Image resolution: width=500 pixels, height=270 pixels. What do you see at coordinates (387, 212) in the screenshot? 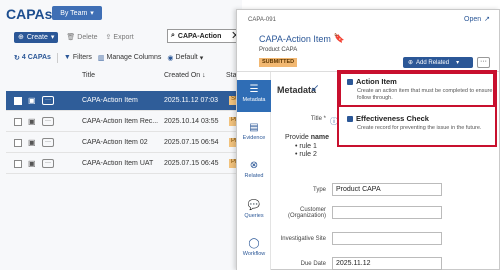
I see `customer-field` at bounding box center [387, 212].